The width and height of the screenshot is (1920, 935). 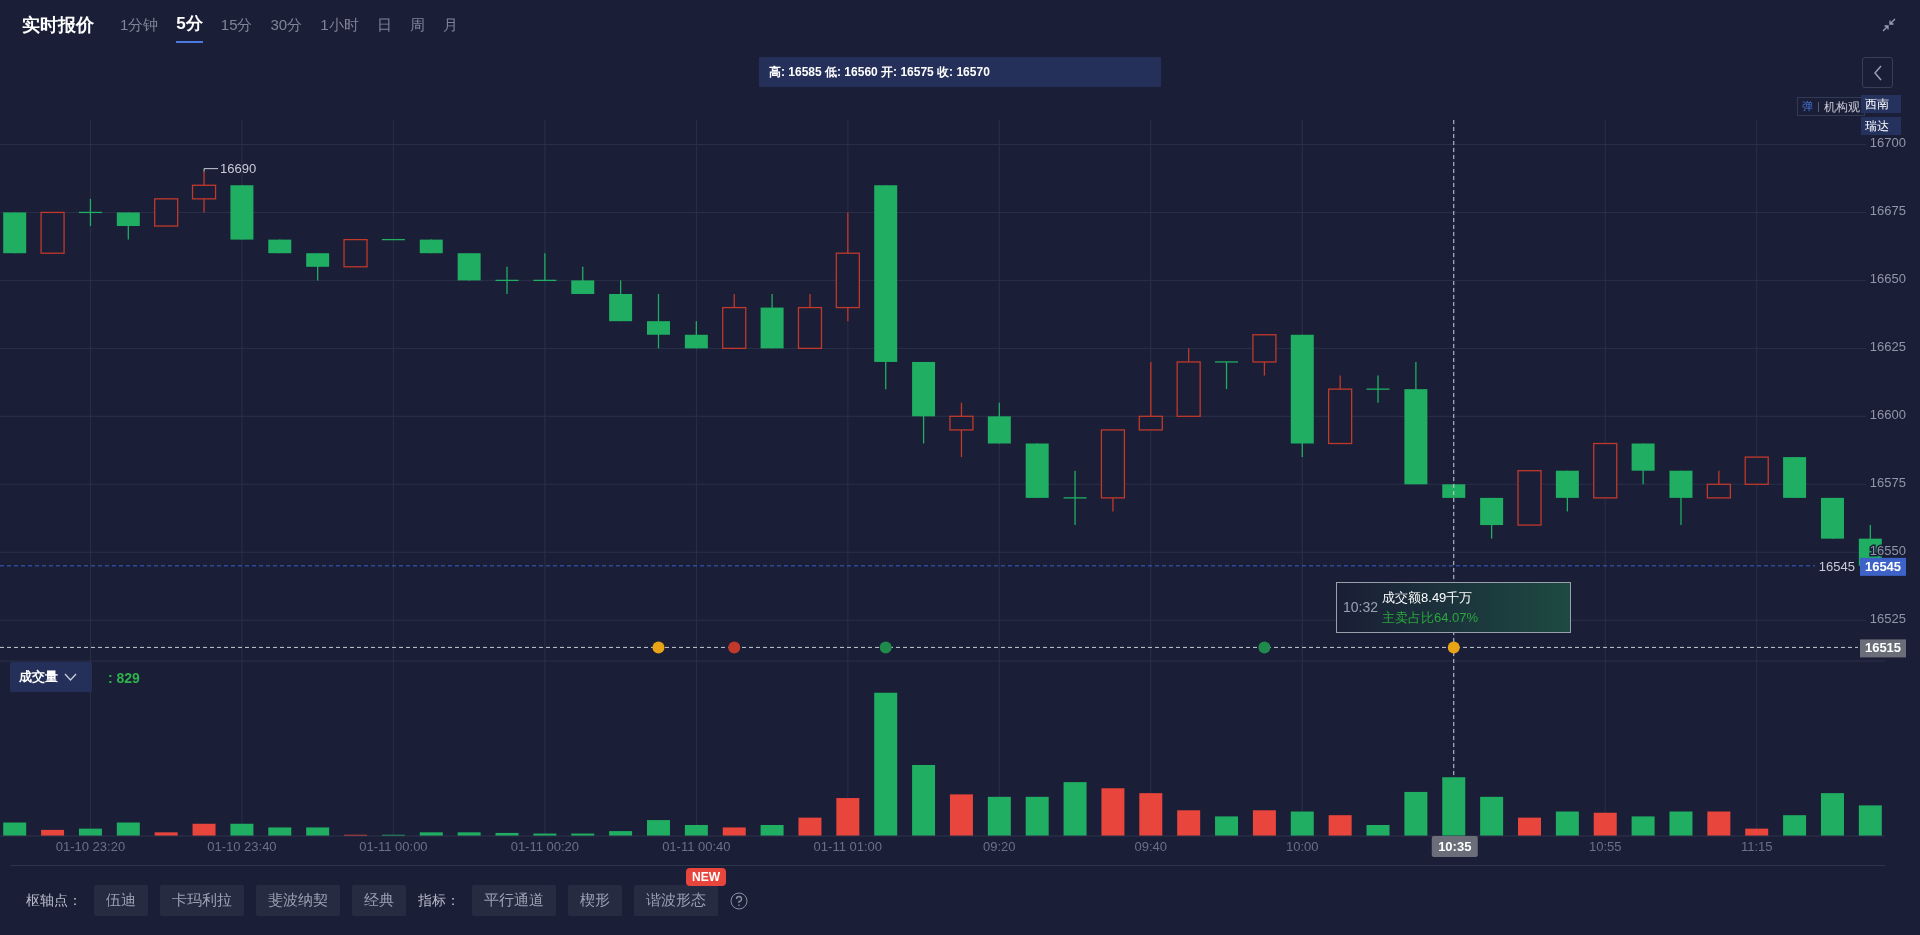 What do you see at coordinates (236, 25) in the screenshot?
I see `period-tab: 15分` at bounding box center [236, 25].